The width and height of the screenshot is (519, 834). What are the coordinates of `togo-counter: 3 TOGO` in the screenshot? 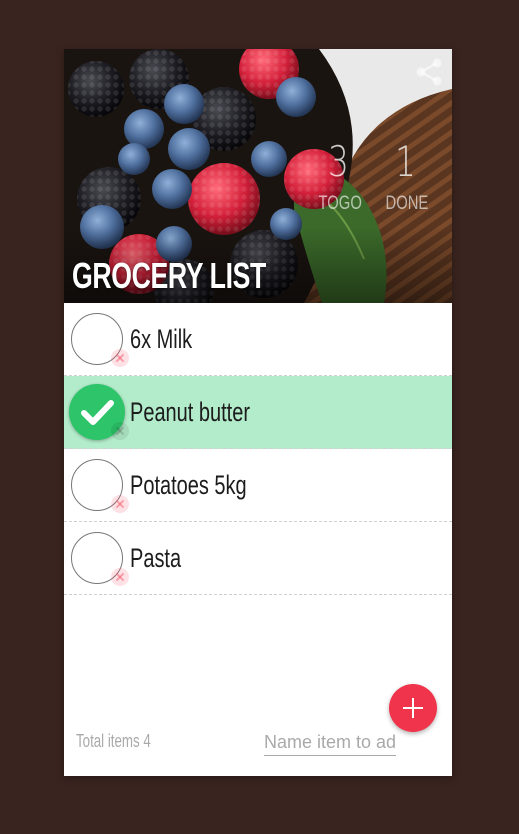 It's located at (340, 176).